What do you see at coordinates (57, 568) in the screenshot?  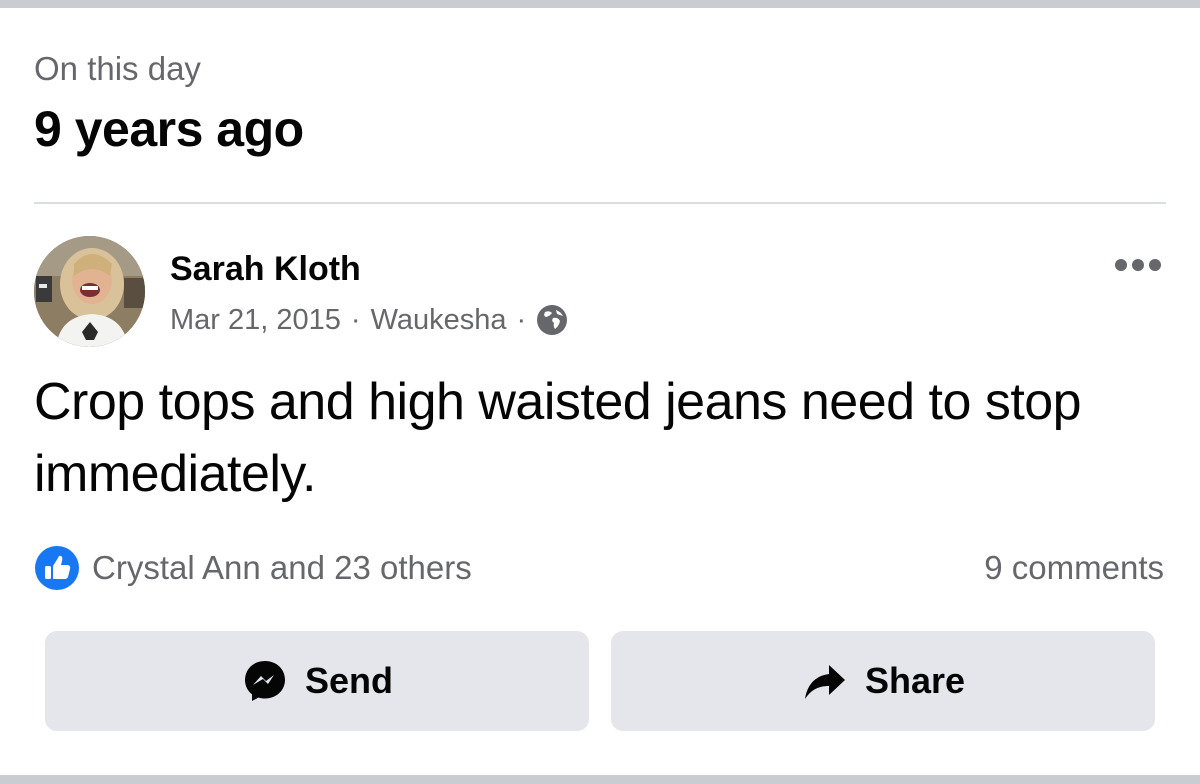 I see `like-icon` at bounding box center [57, 568].